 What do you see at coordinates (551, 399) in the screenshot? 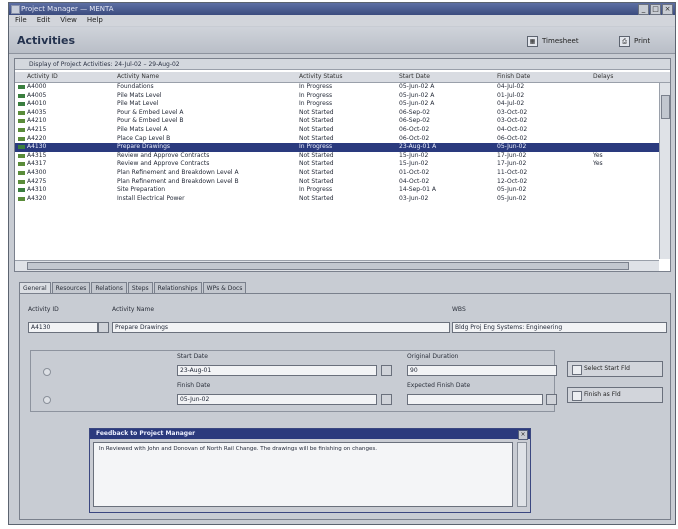
I see `expected-finish-picker-button` at bounding box center [551, 399].